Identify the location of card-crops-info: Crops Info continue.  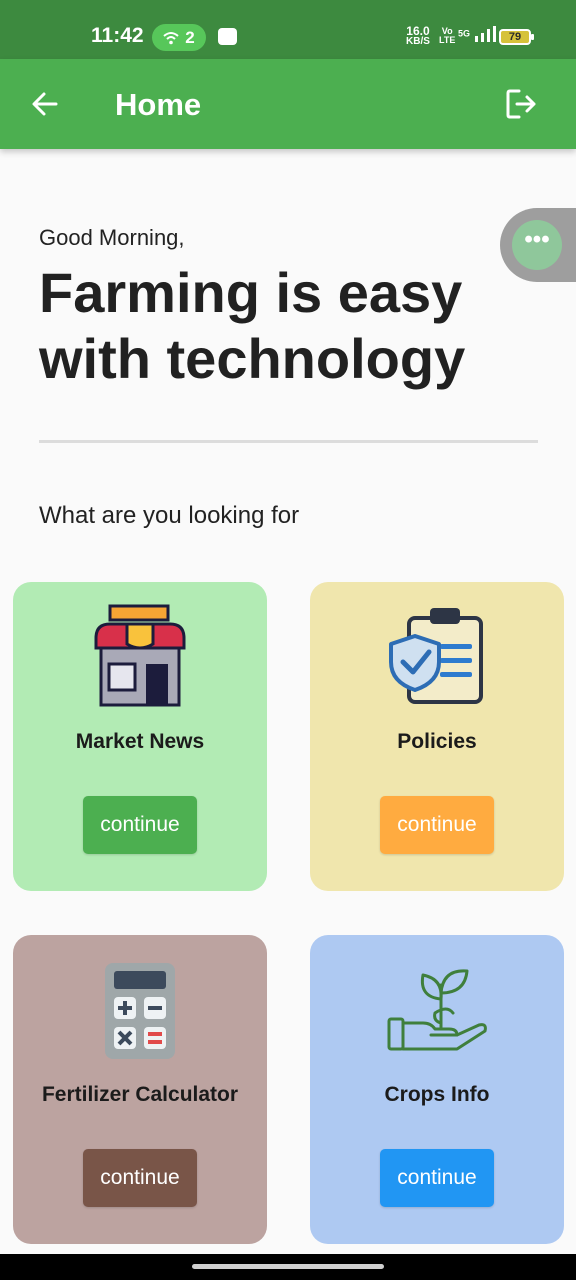
(437, 1089).